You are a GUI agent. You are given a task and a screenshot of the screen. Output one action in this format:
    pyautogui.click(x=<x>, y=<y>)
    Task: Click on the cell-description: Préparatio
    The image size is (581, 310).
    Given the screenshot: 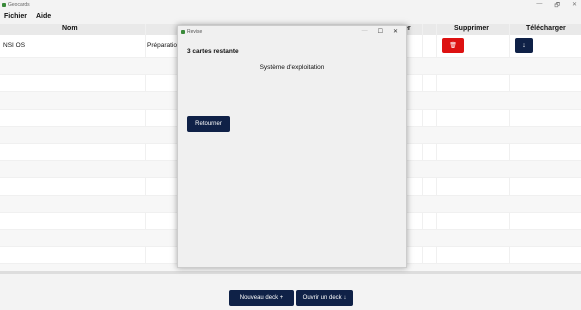 What is the action you would take?
    pyautogui.click(x=162, y=45)
    